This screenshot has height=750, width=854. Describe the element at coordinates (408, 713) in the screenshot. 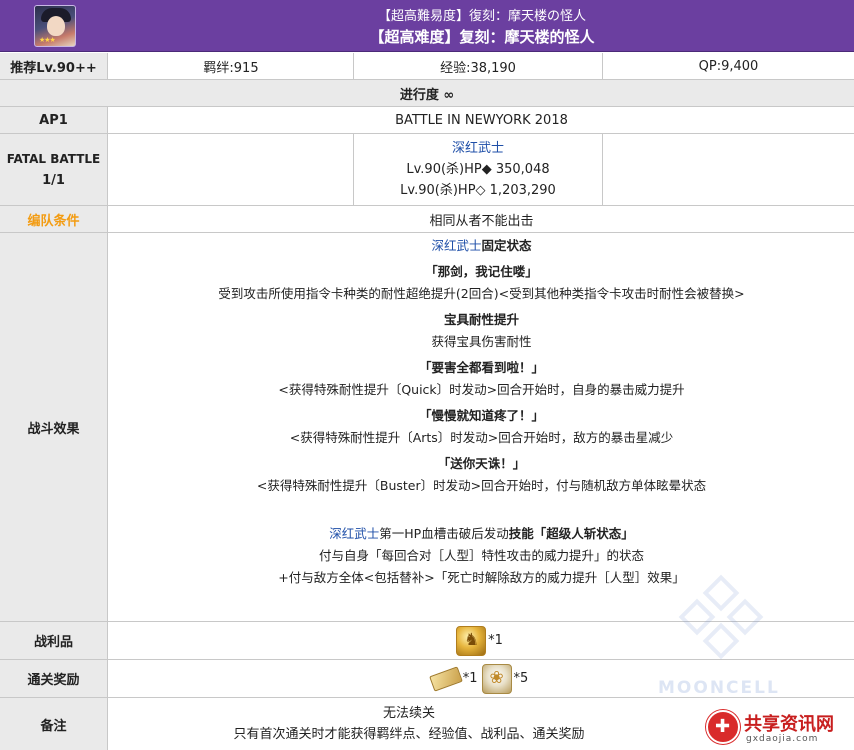

I see `notes-line: 无法续关` at that location.